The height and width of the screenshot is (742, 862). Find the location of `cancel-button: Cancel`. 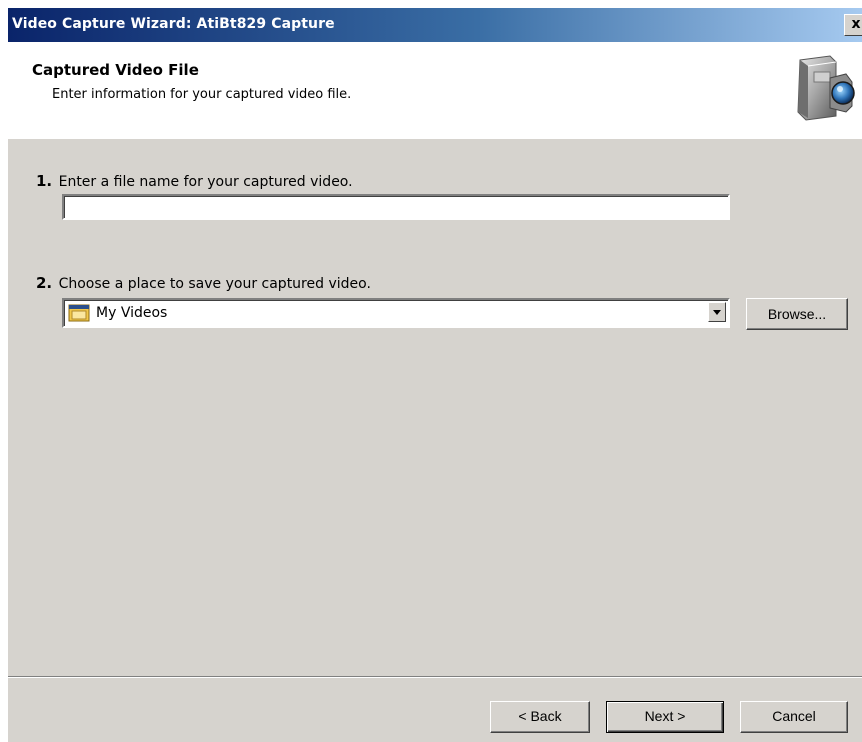

cancel-button: Cancel is located at coordinates (794, 717).